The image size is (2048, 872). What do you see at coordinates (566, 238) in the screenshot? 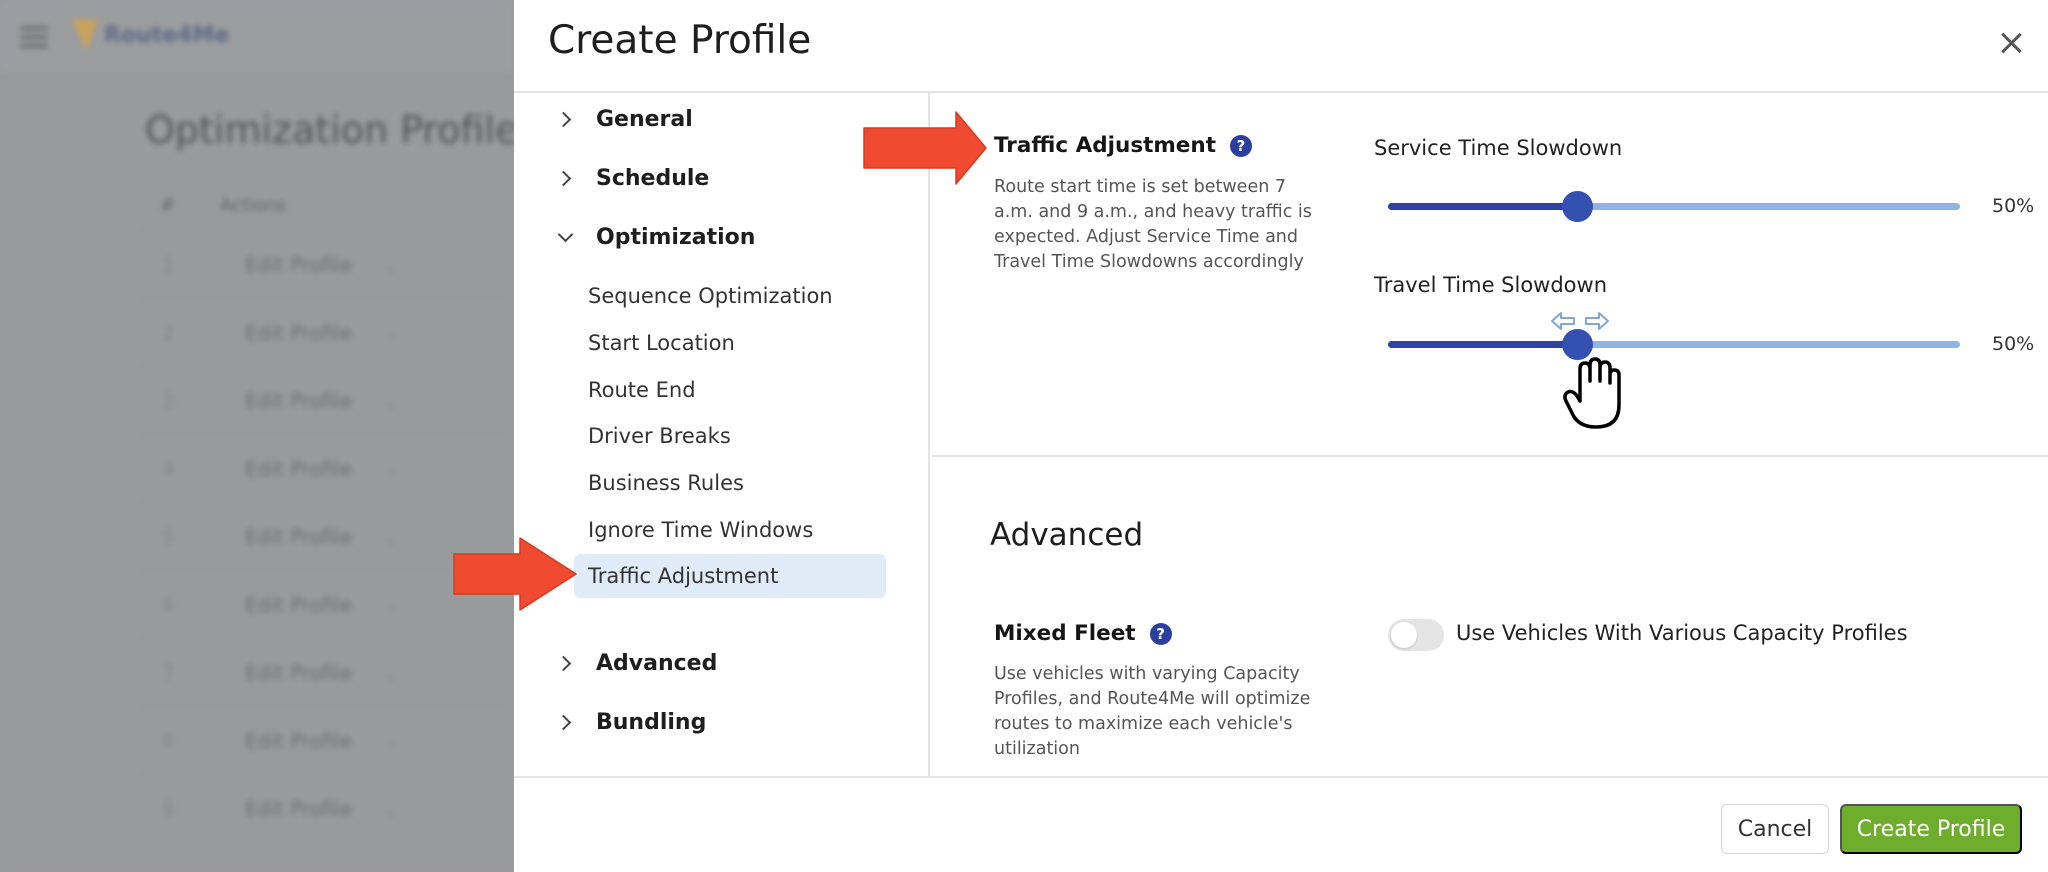
I see `chevron-down-icon` at bounding box center [566, 238].